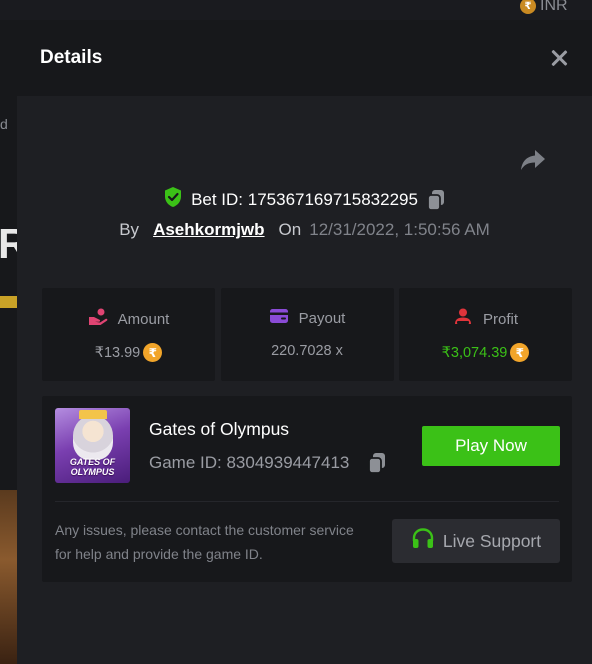 This screenshot has height=664, width=592. I want to click on live-support-button: Live Support, so click(476, 541).